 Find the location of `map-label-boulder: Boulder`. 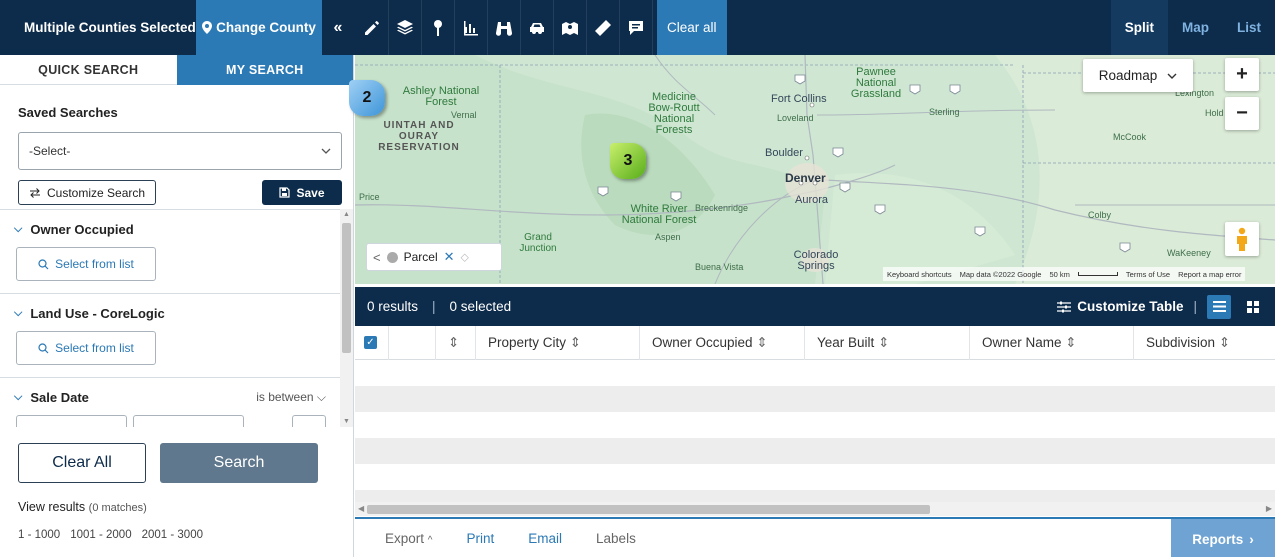

map-label-boulder: Boulder is located at coordinates (784, 153).